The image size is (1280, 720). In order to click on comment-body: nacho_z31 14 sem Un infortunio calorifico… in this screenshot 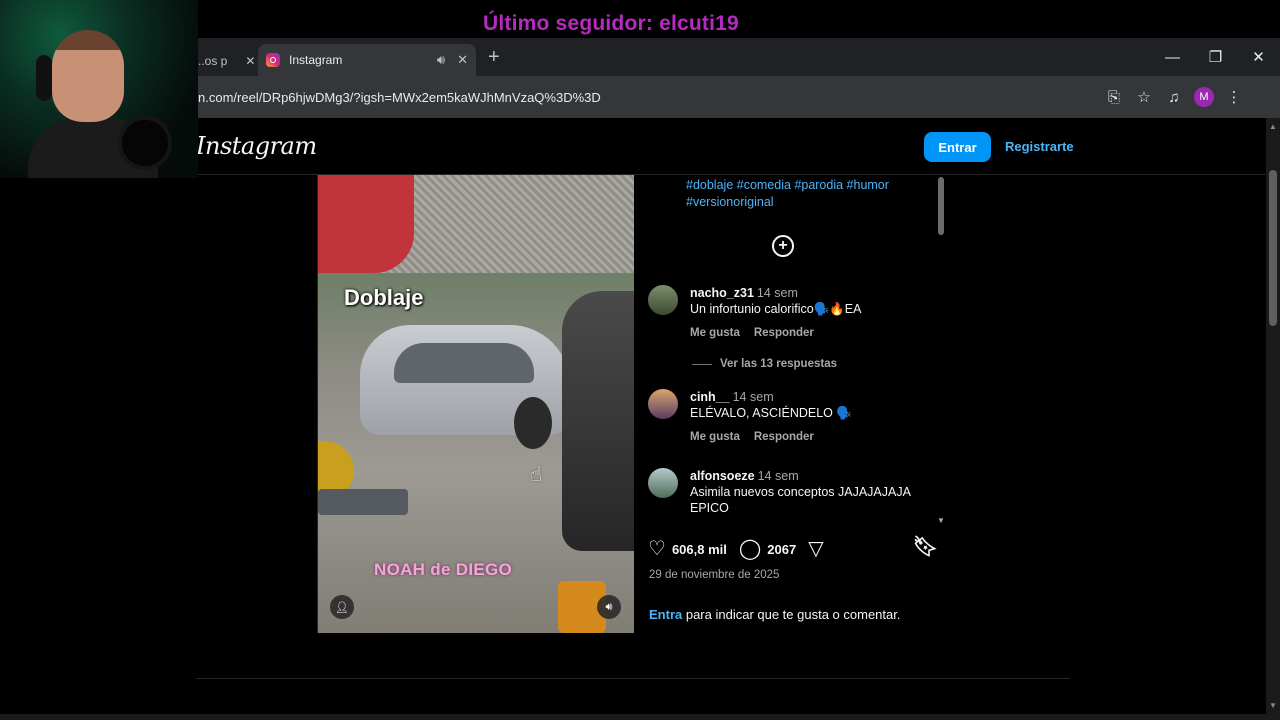, I will do `click(810, 313)`.